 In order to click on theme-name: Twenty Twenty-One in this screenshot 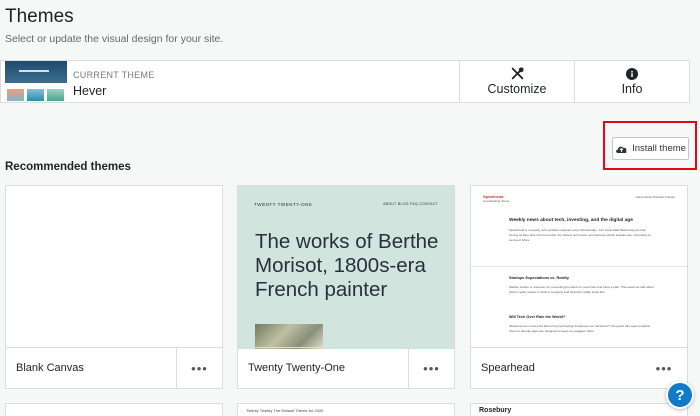, I will do `click(297, 368)`.